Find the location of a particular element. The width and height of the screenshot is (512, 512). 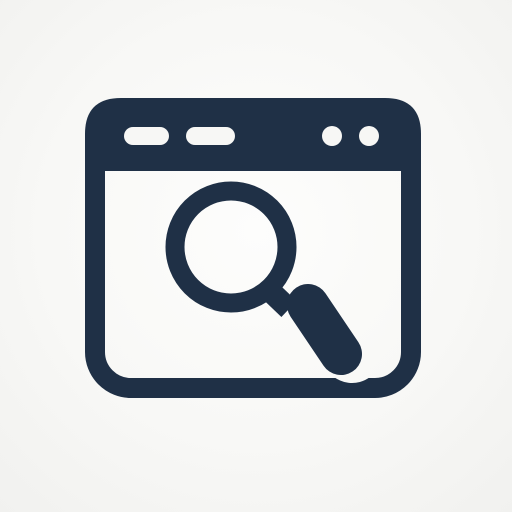

magnifier-handle is located at coordinates (324, 329).